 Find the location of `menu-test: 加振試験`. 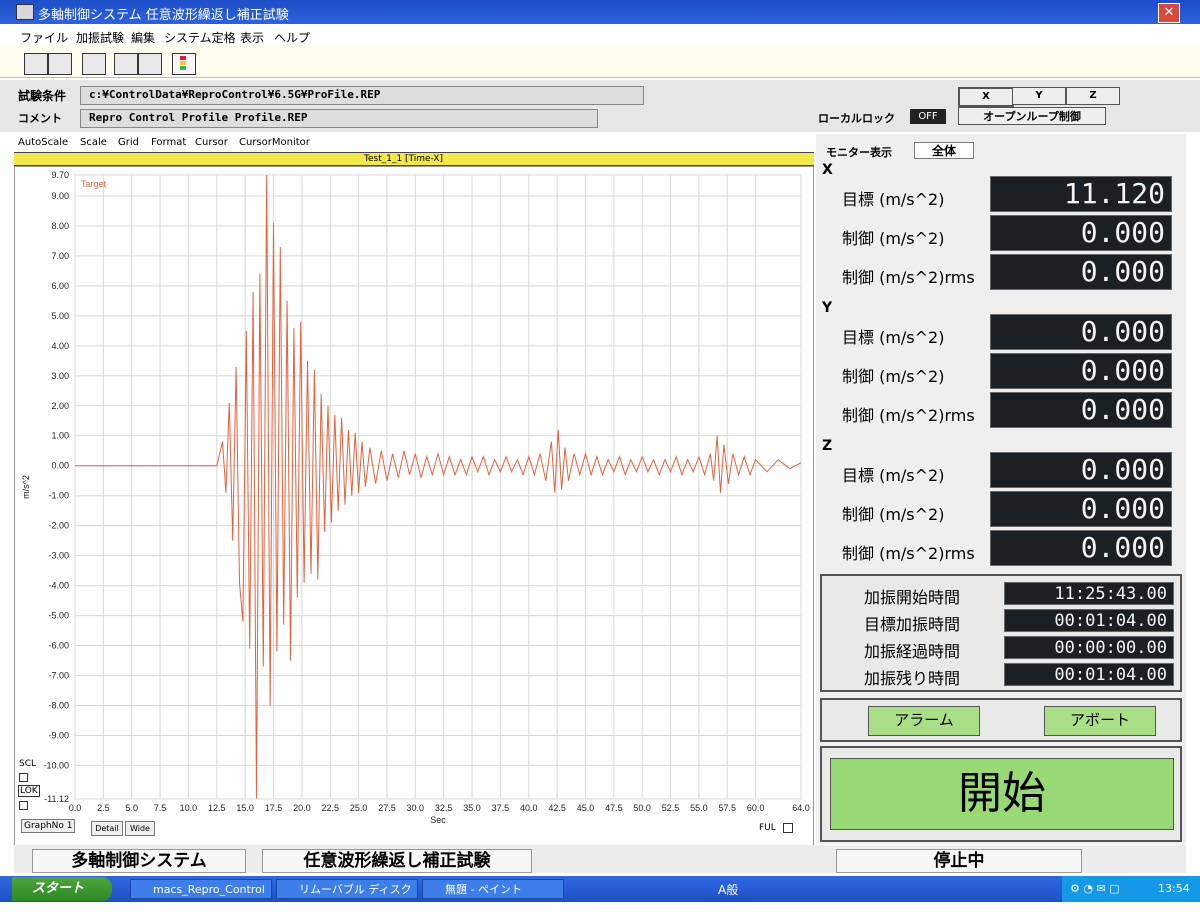

menu-test: 加振試験 is located at coordinates (100, 37).